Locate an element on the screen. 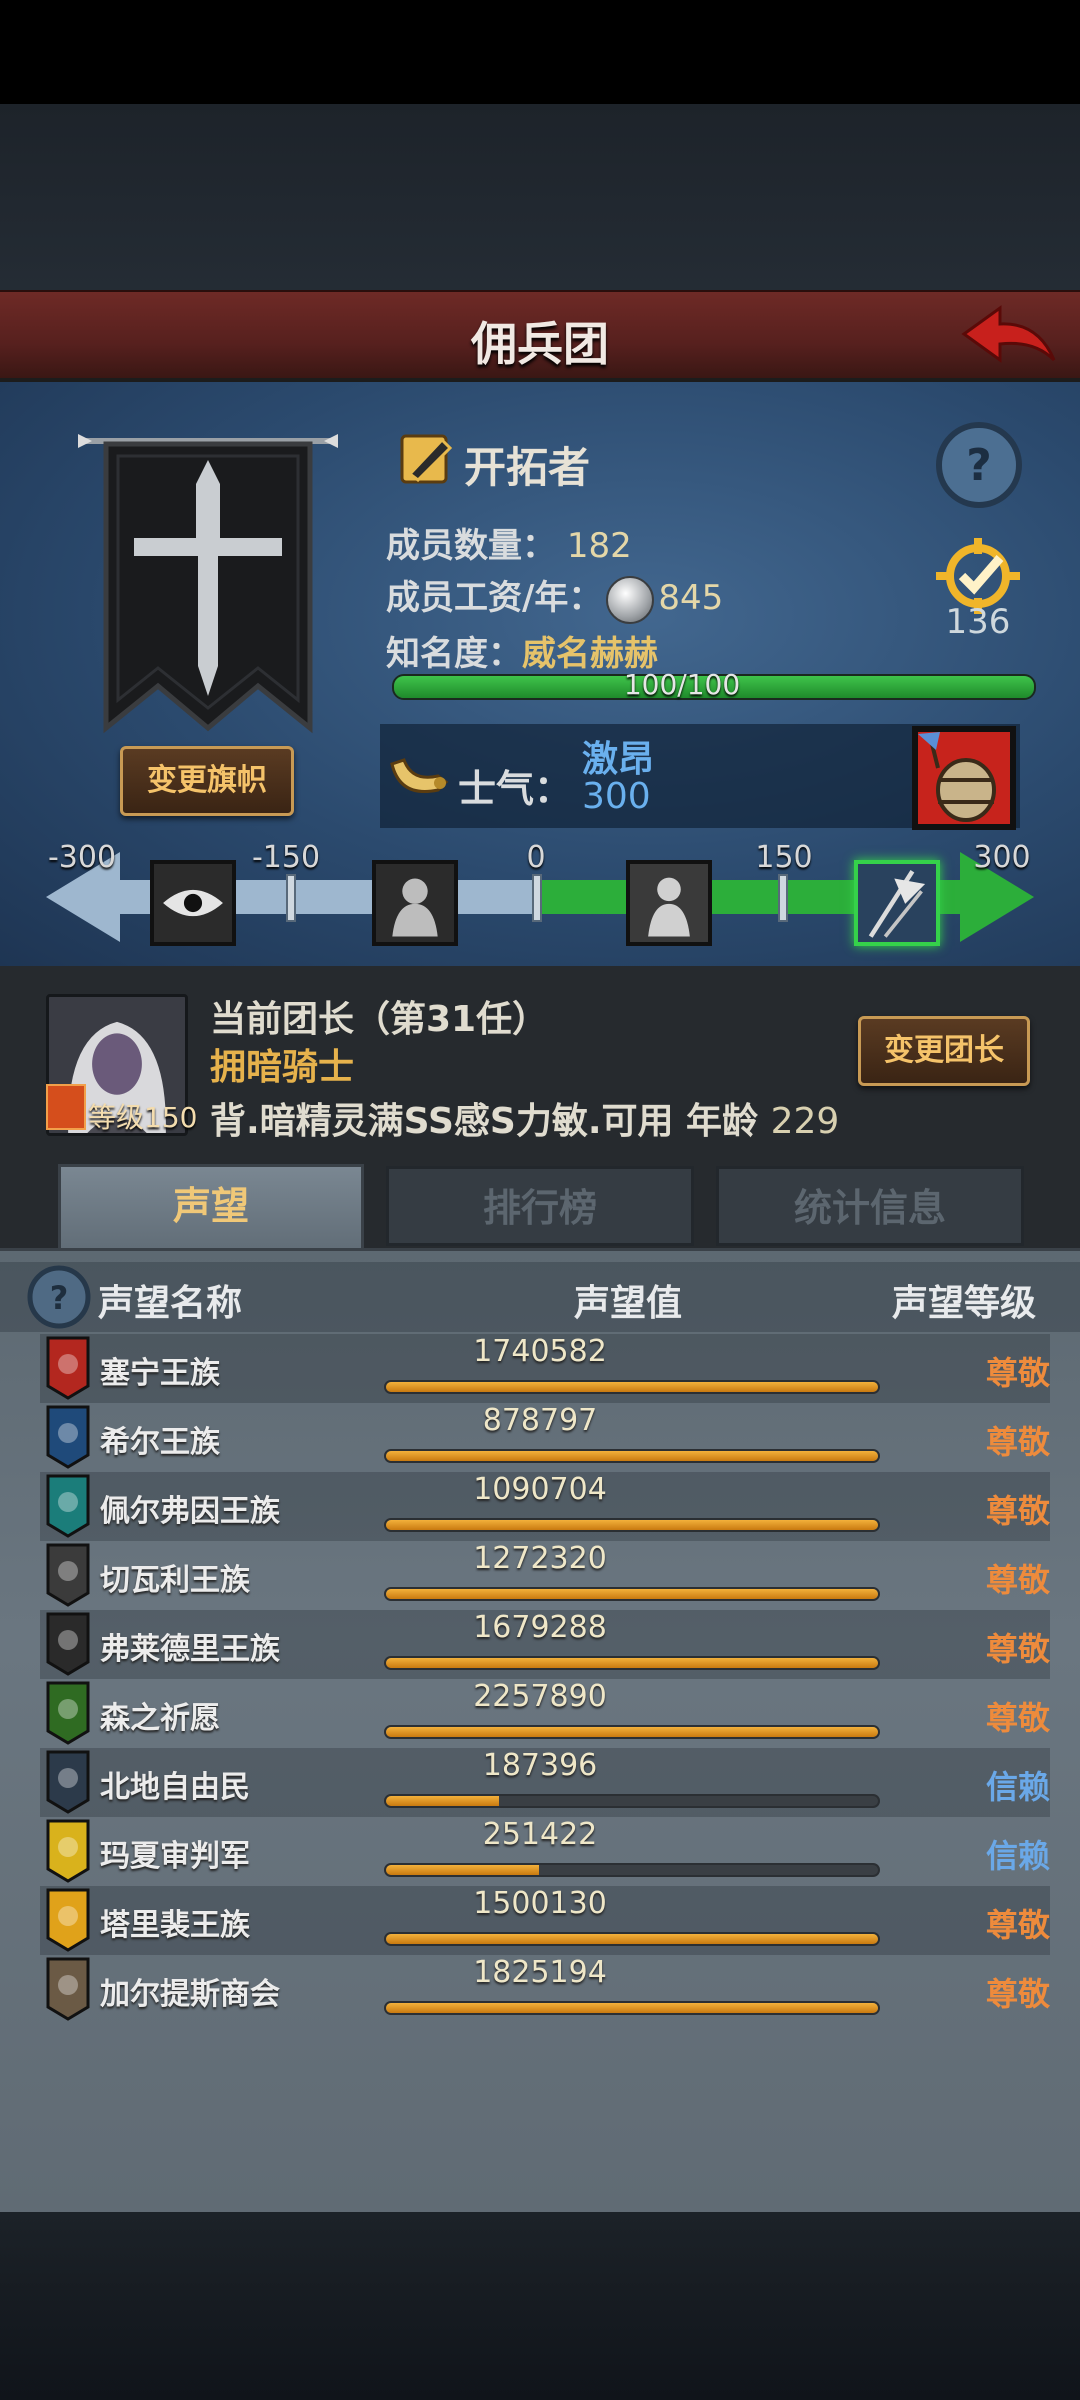 The height and width of the screenshot is (2400, 1080). table-row: 塔里裴王族 1500130 尊敬 is located at coordinates (545, 1920).